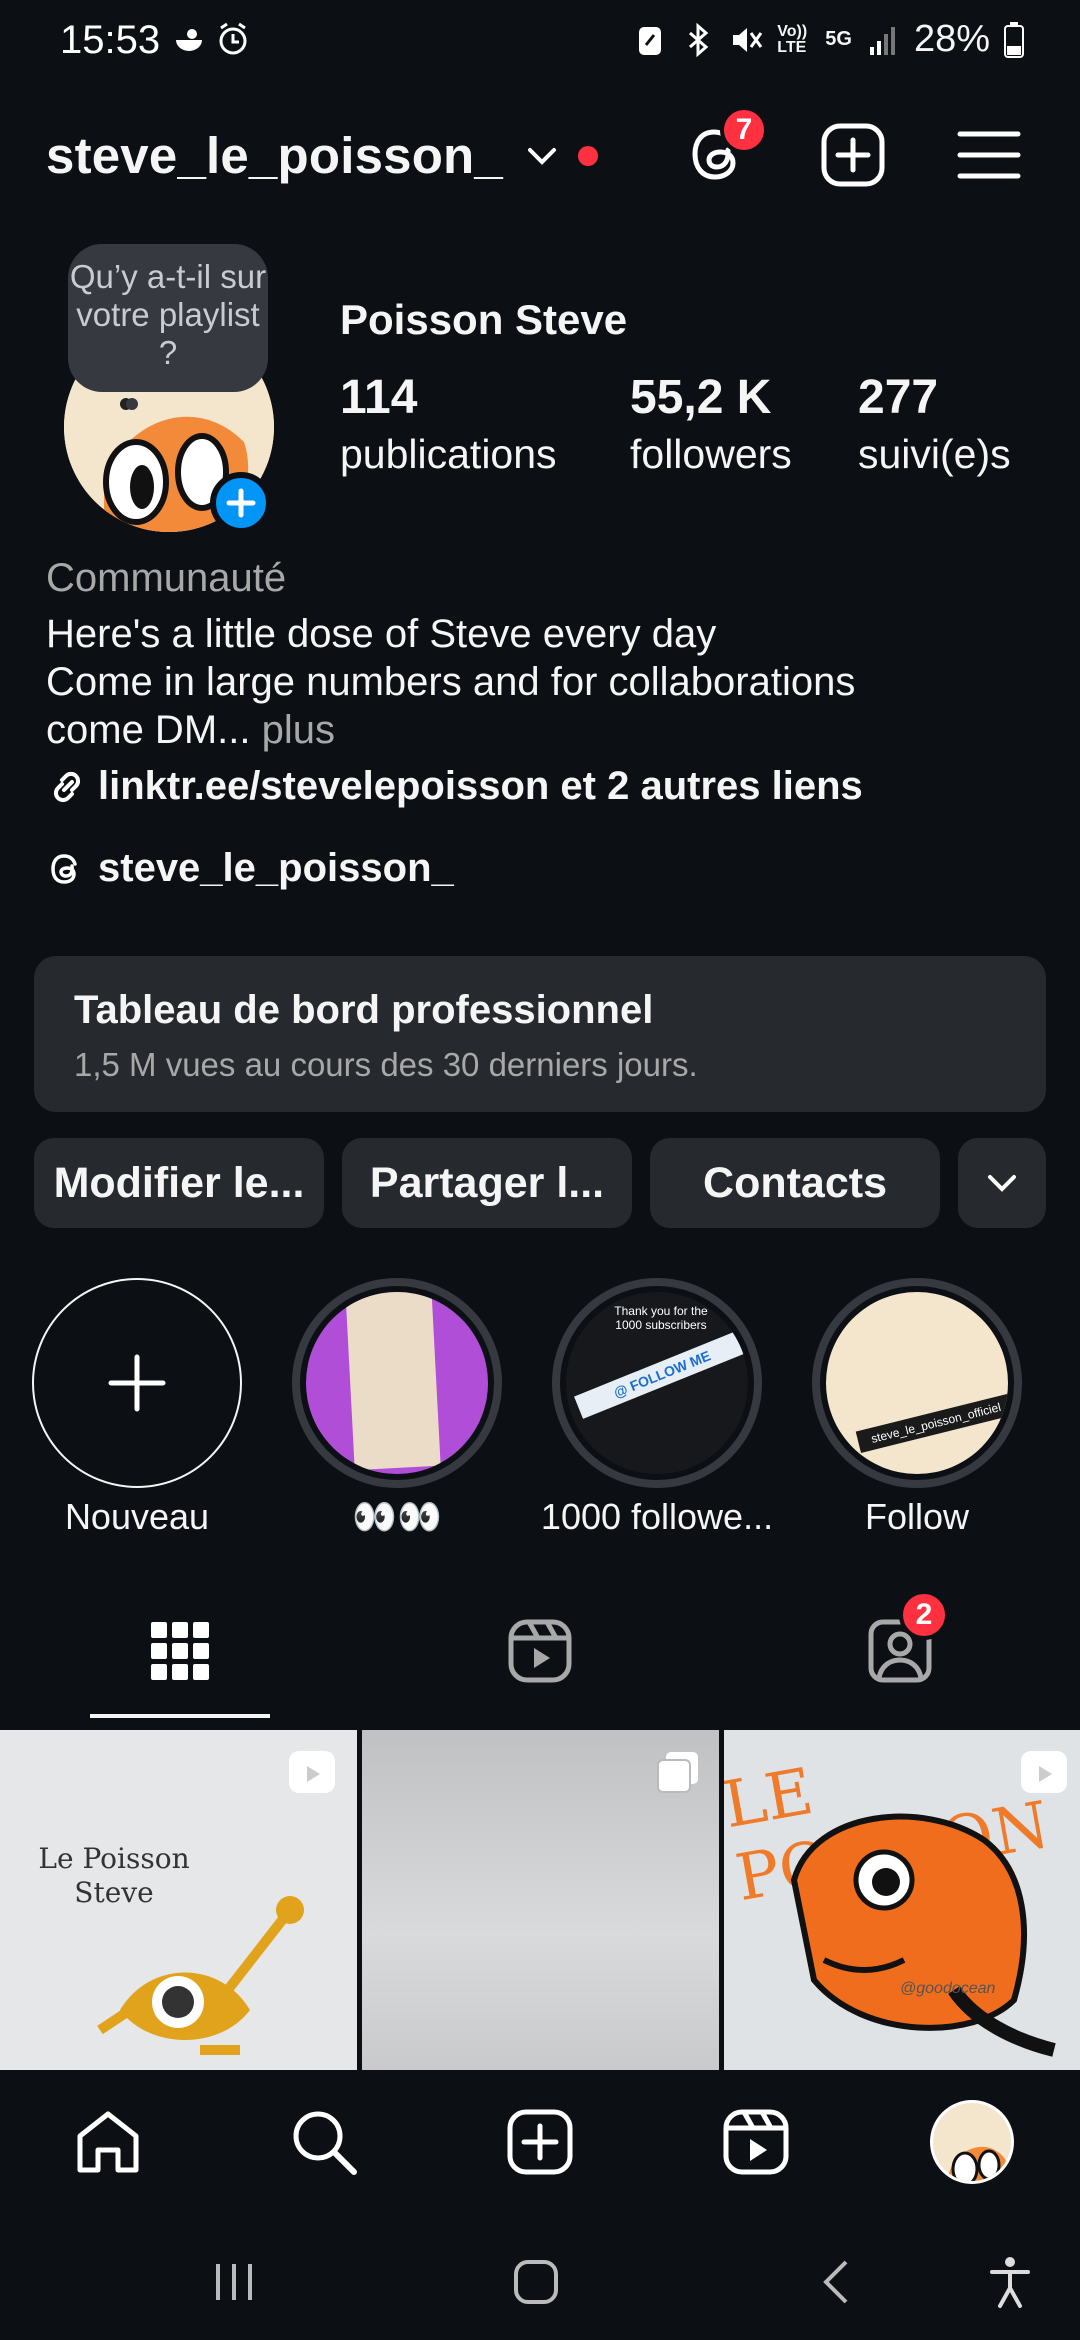  I want to click on note-tail, so click(132, 404).